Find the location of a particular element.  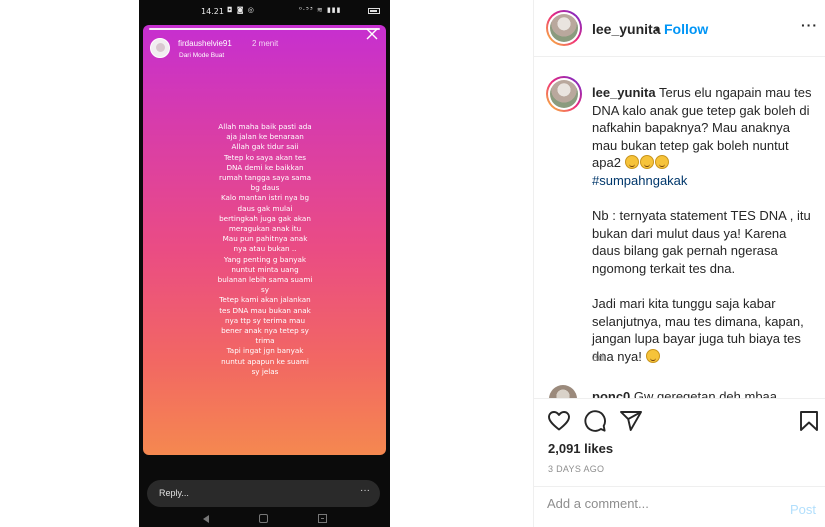

story-text-line: nuntut minta uang is located at coordinates (265, 269).